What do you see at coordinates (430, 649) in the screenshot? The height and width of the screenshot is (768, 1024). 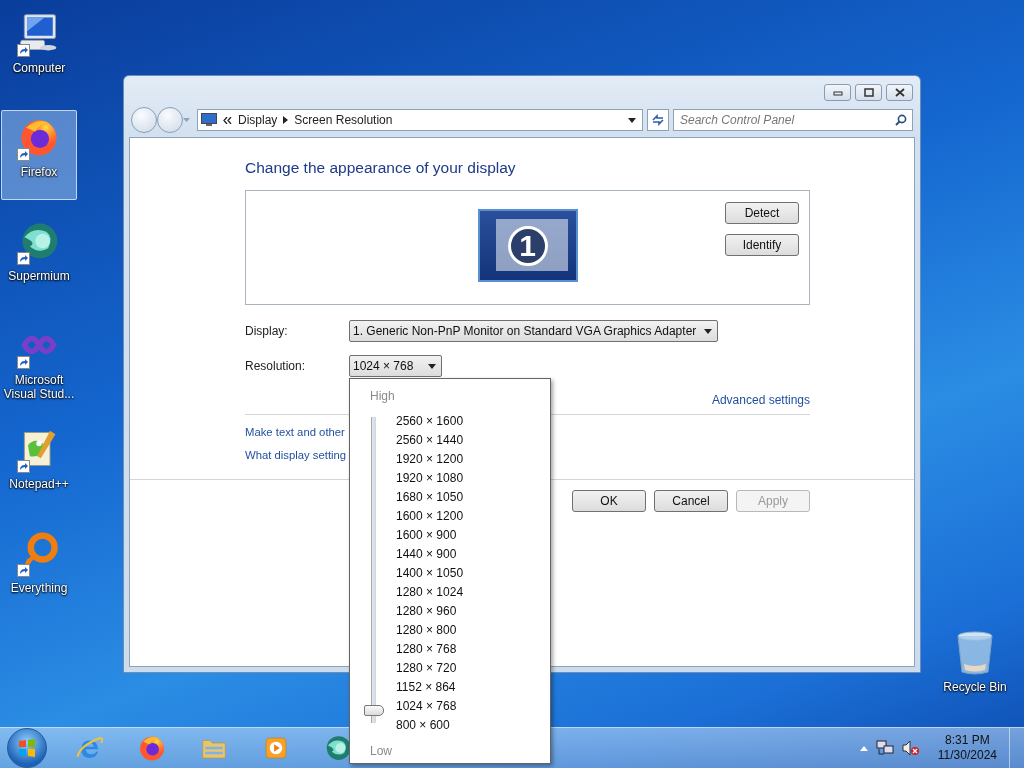 I see `resolution-option: 1280 × 768` at bounding box center [430, 649].